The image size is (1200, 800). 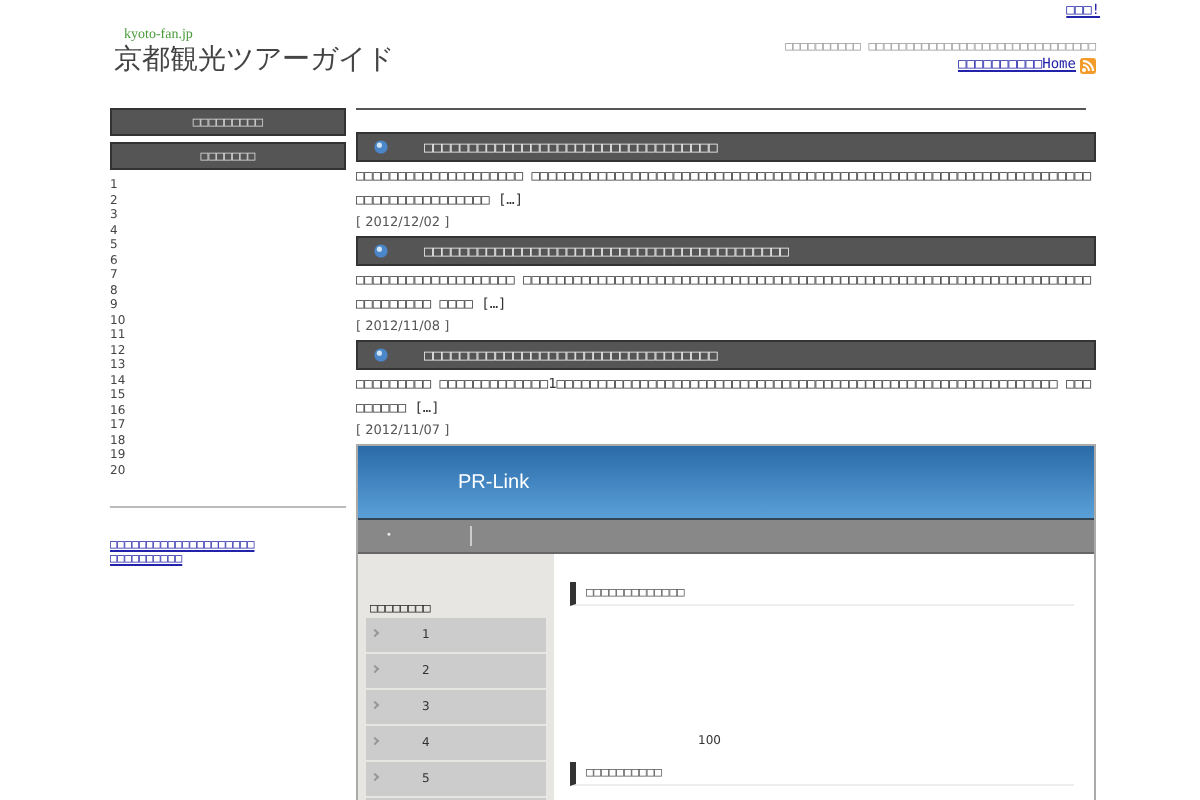 I want to click on embed-title: PR-Link, so click(x=494, y=482).